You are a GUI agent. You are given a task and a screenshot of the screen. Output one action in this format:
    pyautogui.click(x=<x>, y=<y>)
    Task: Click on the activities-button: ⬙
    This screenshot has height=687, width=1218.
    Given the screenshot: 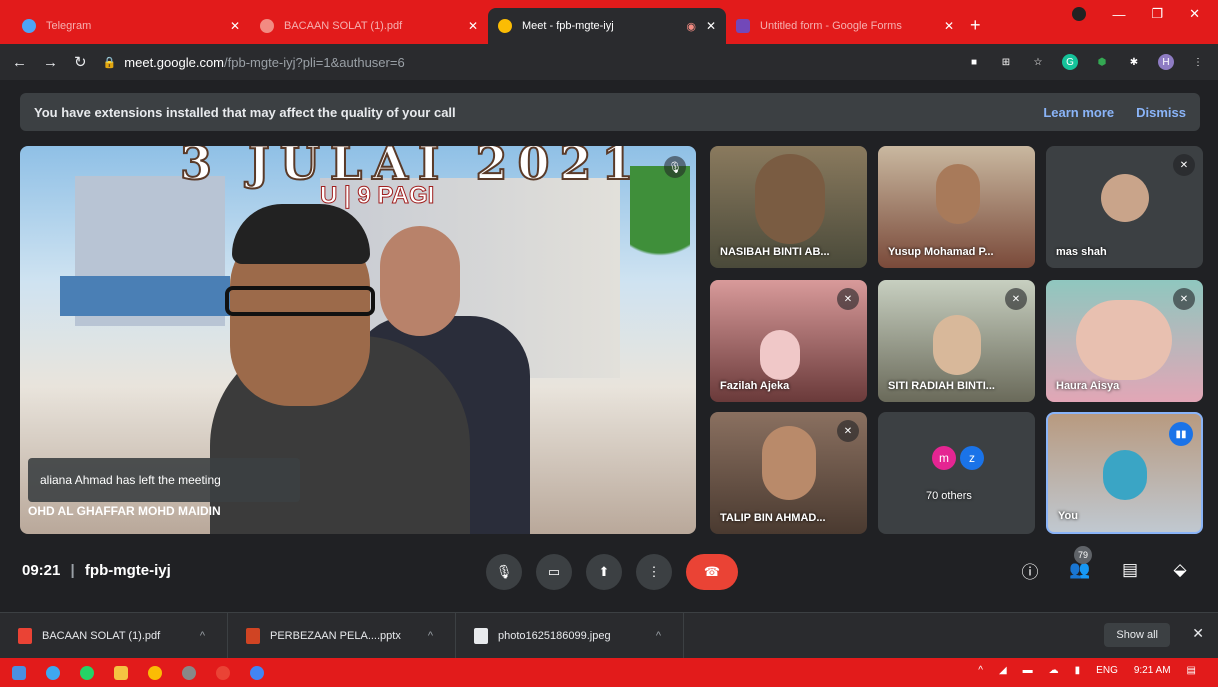 What is the action you would take?
    pyautogui.click(x=1180, y=570)
    